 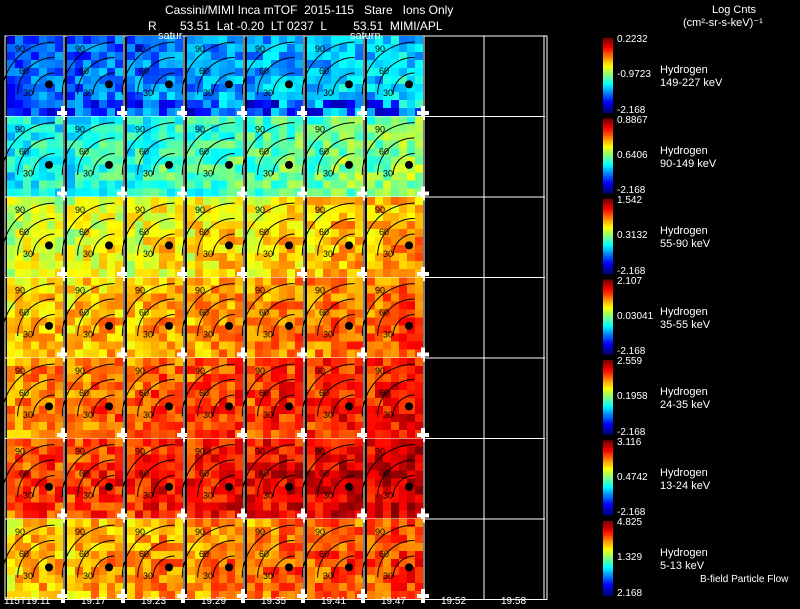 What do you see at coordinates (629, 442) in the screenshot?
I see `colorbar-tick-max: 3.116` at bounding box center [629, 442].